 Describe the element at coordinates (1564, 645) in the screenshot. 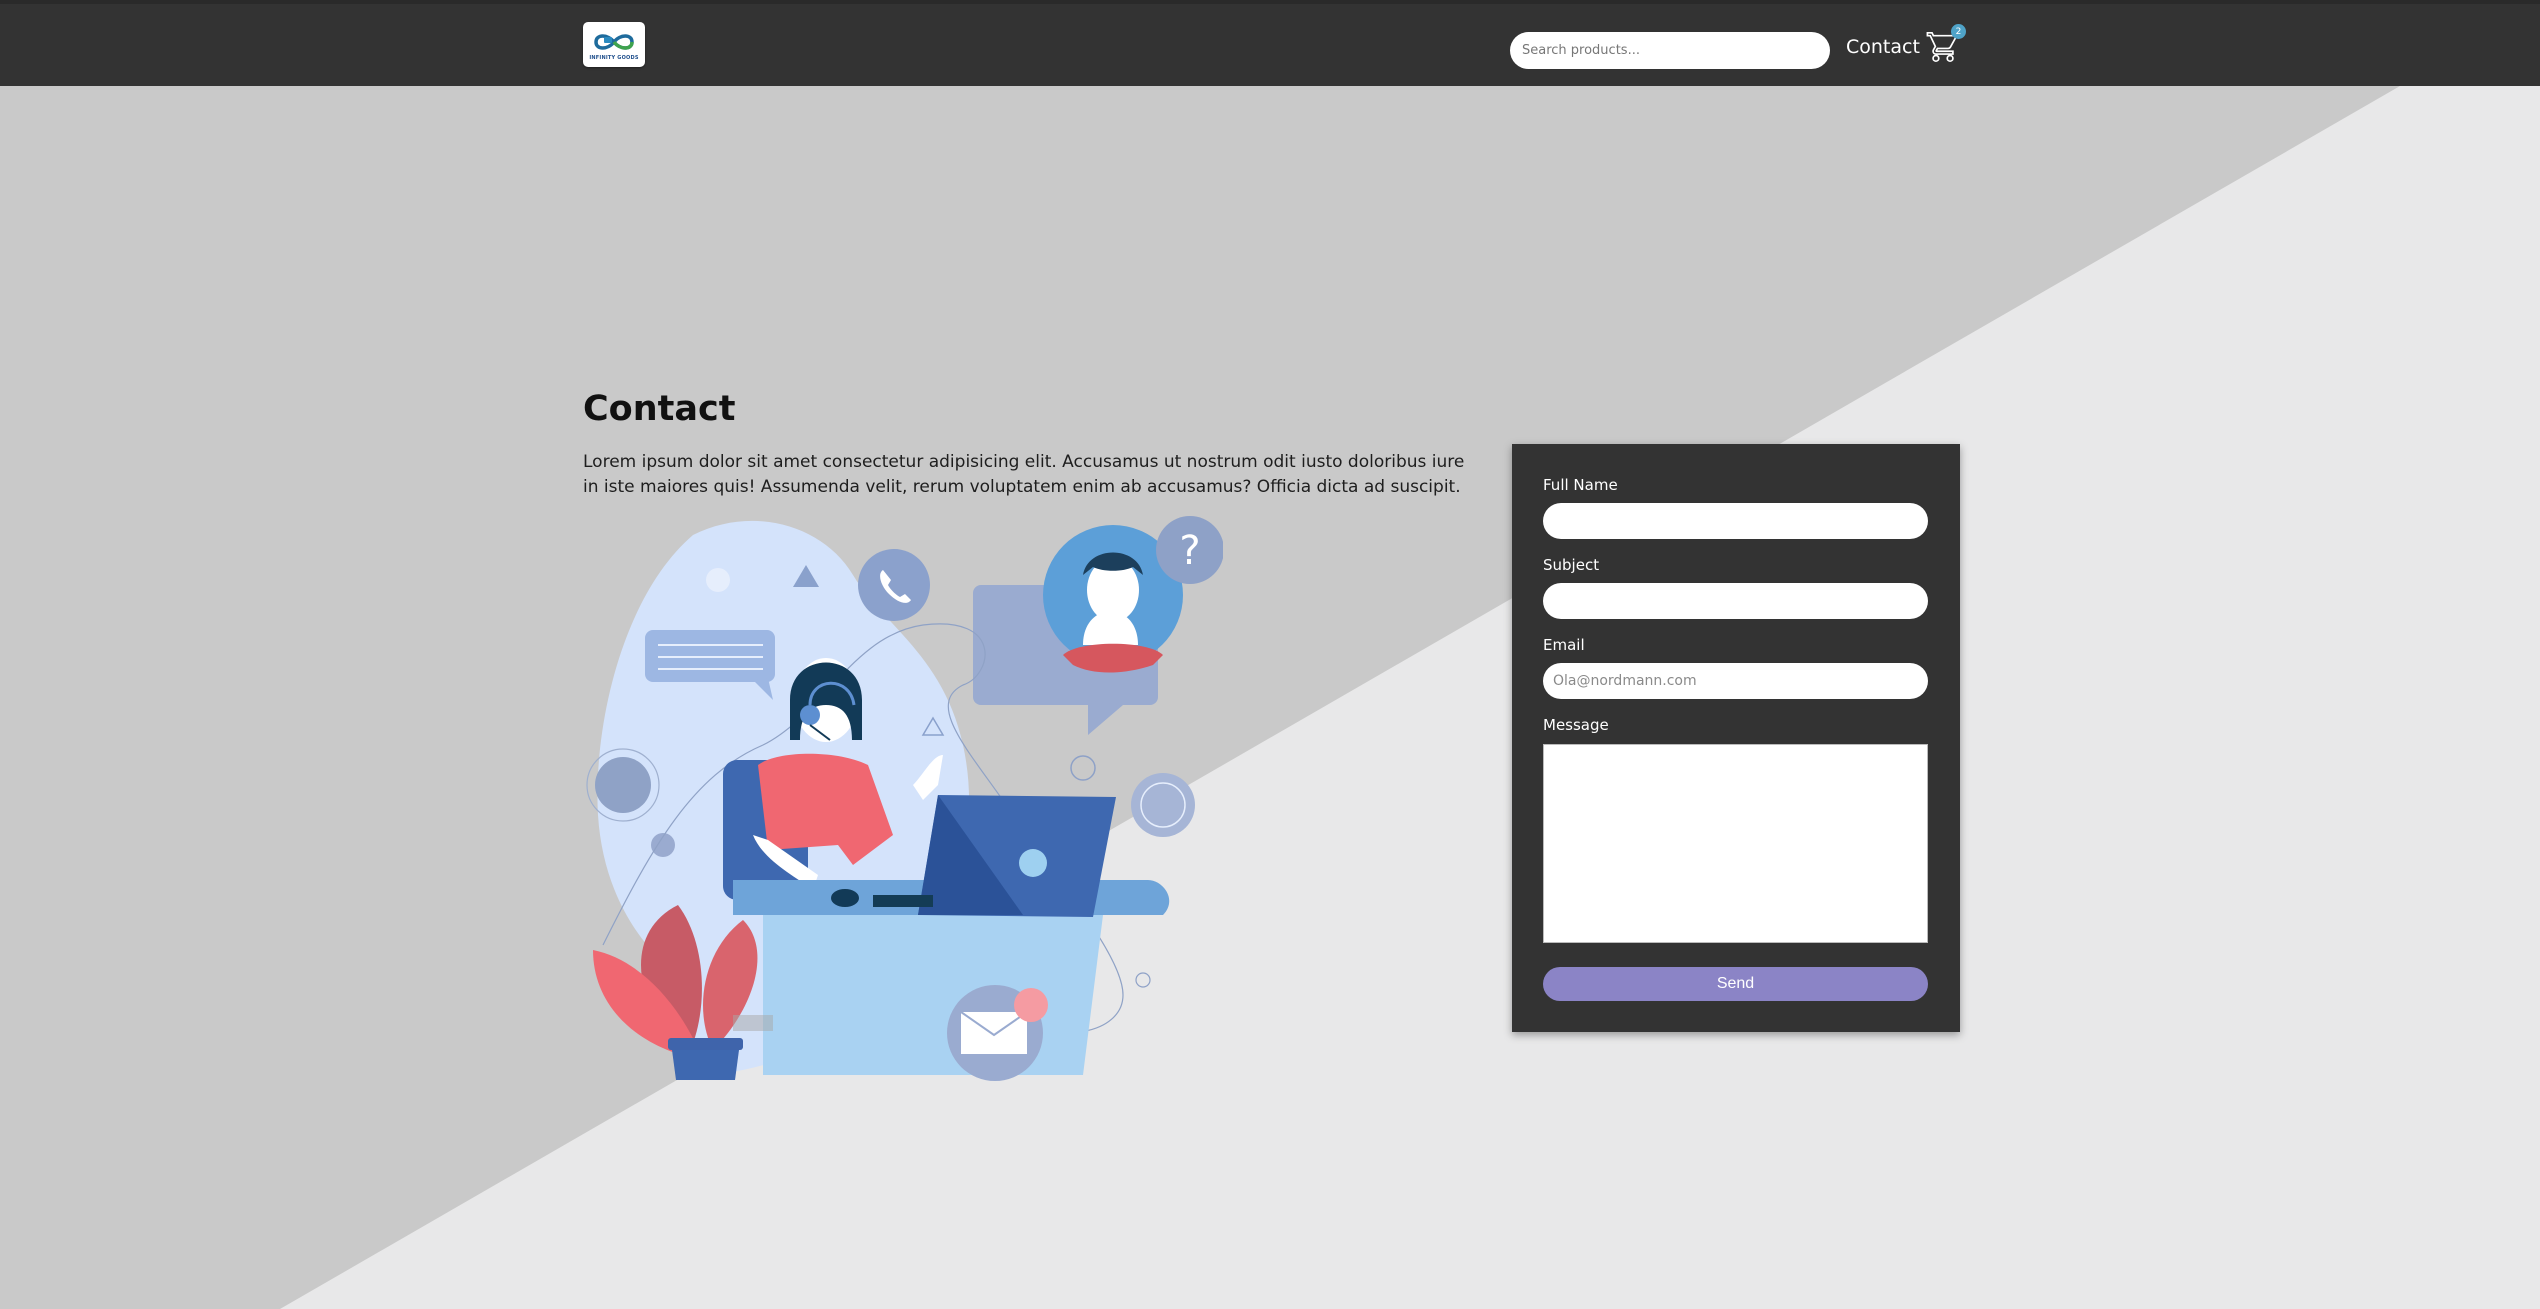

I see `email-label: Email` at that location.